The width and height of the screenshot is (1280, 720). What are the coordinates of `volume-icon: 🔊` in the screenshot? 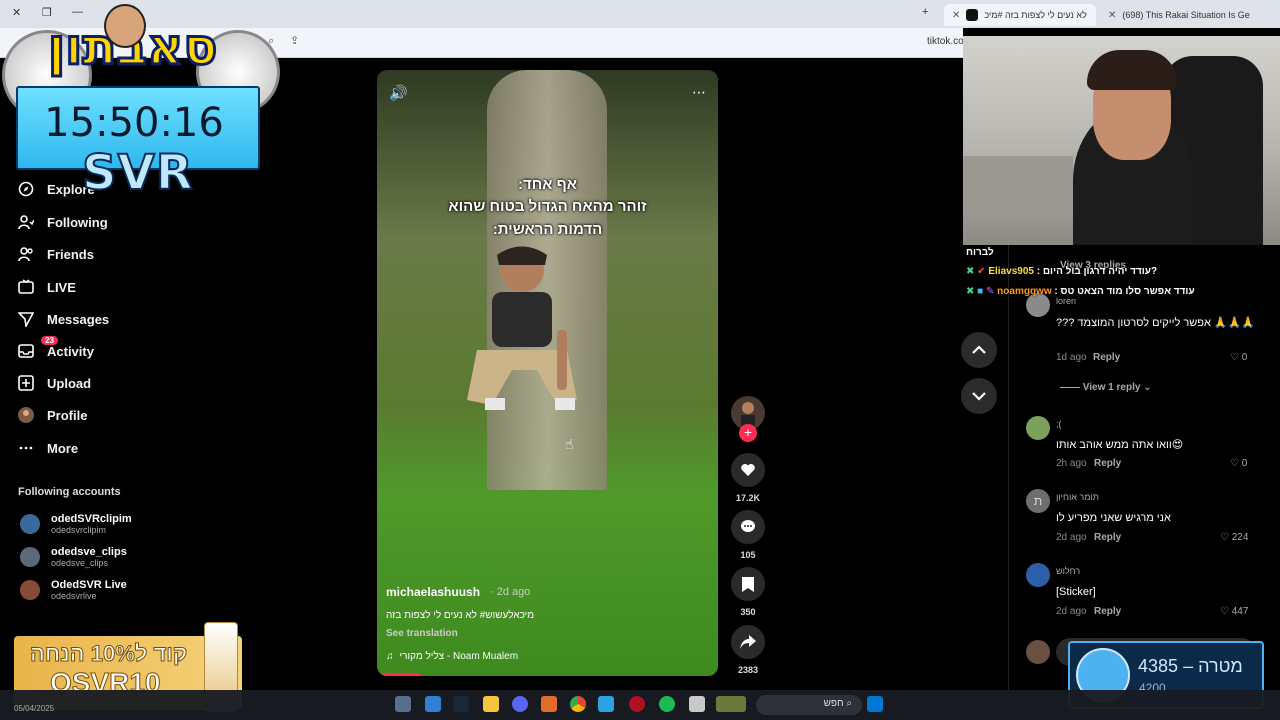 It's located at (398, 93).